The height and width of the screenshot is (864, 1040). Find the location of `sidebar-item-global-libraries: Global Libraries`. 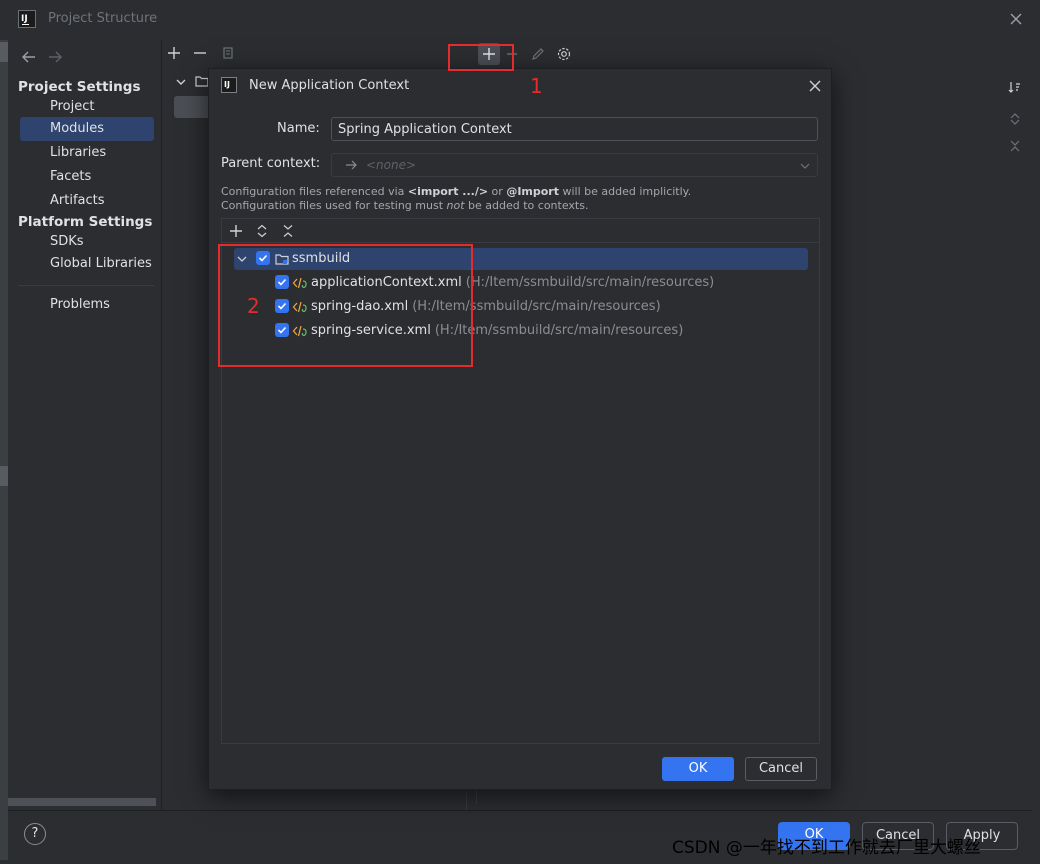

sidebar-item-global-libraries: Global Libraries is located at coordinates (87, 264).